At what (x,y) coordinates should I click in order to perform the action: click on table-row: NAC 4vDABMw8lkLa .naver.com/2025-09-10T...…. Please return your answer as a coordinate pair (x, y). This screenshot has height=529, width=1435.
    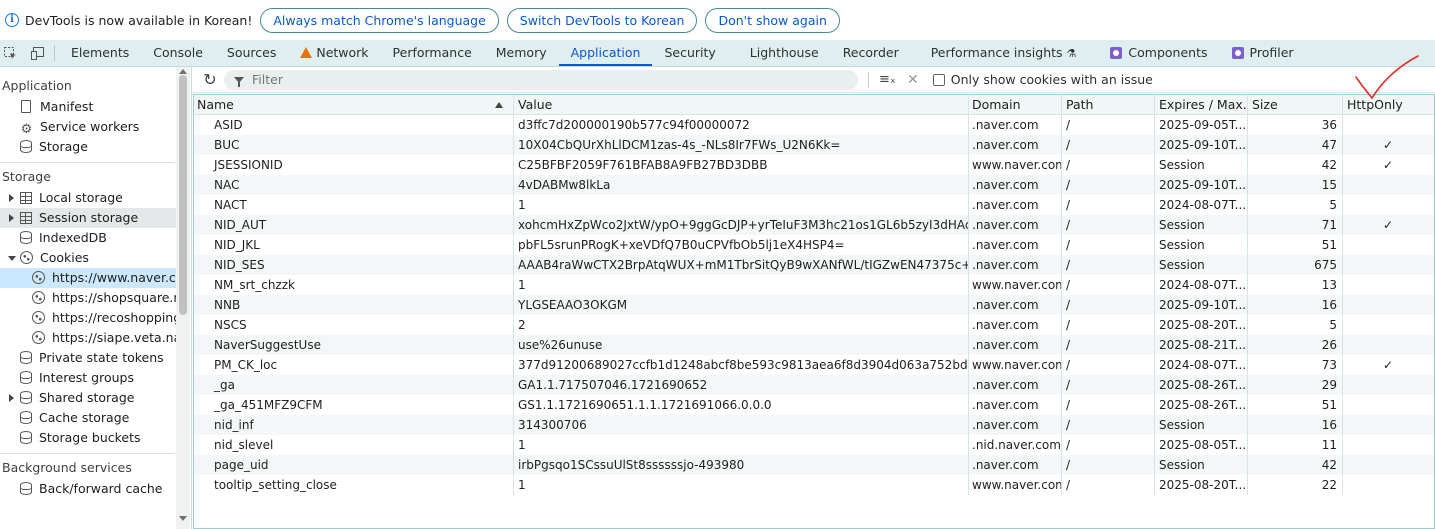
    Looking at the image, I should click on (814, 185).